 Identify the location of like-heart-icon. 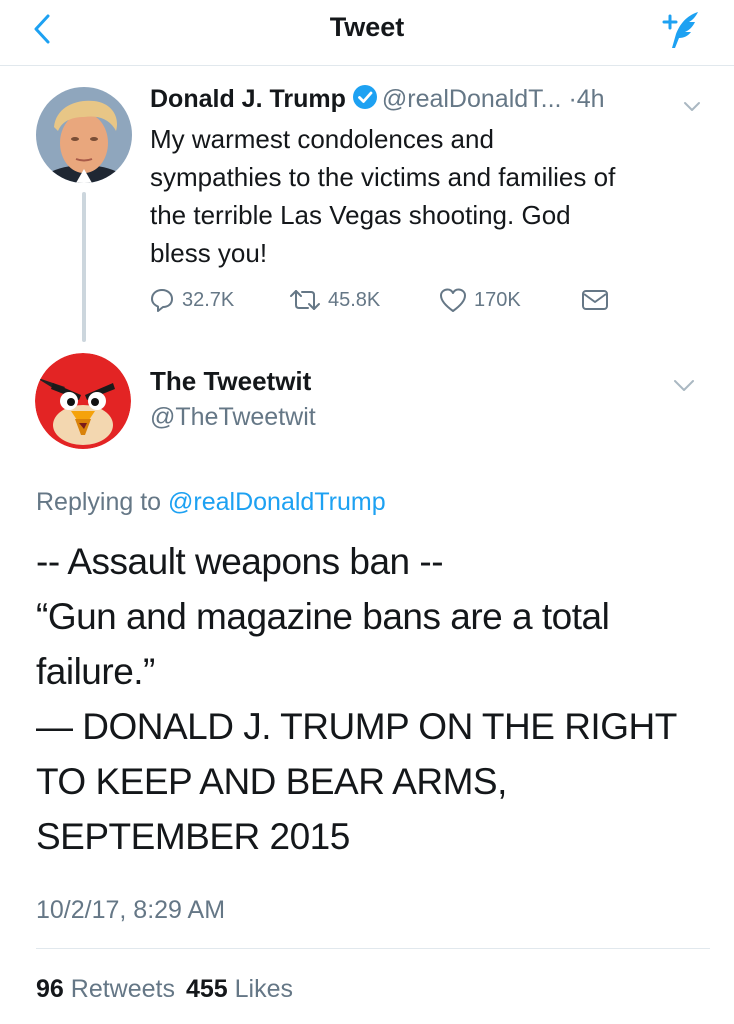
(453, 300).